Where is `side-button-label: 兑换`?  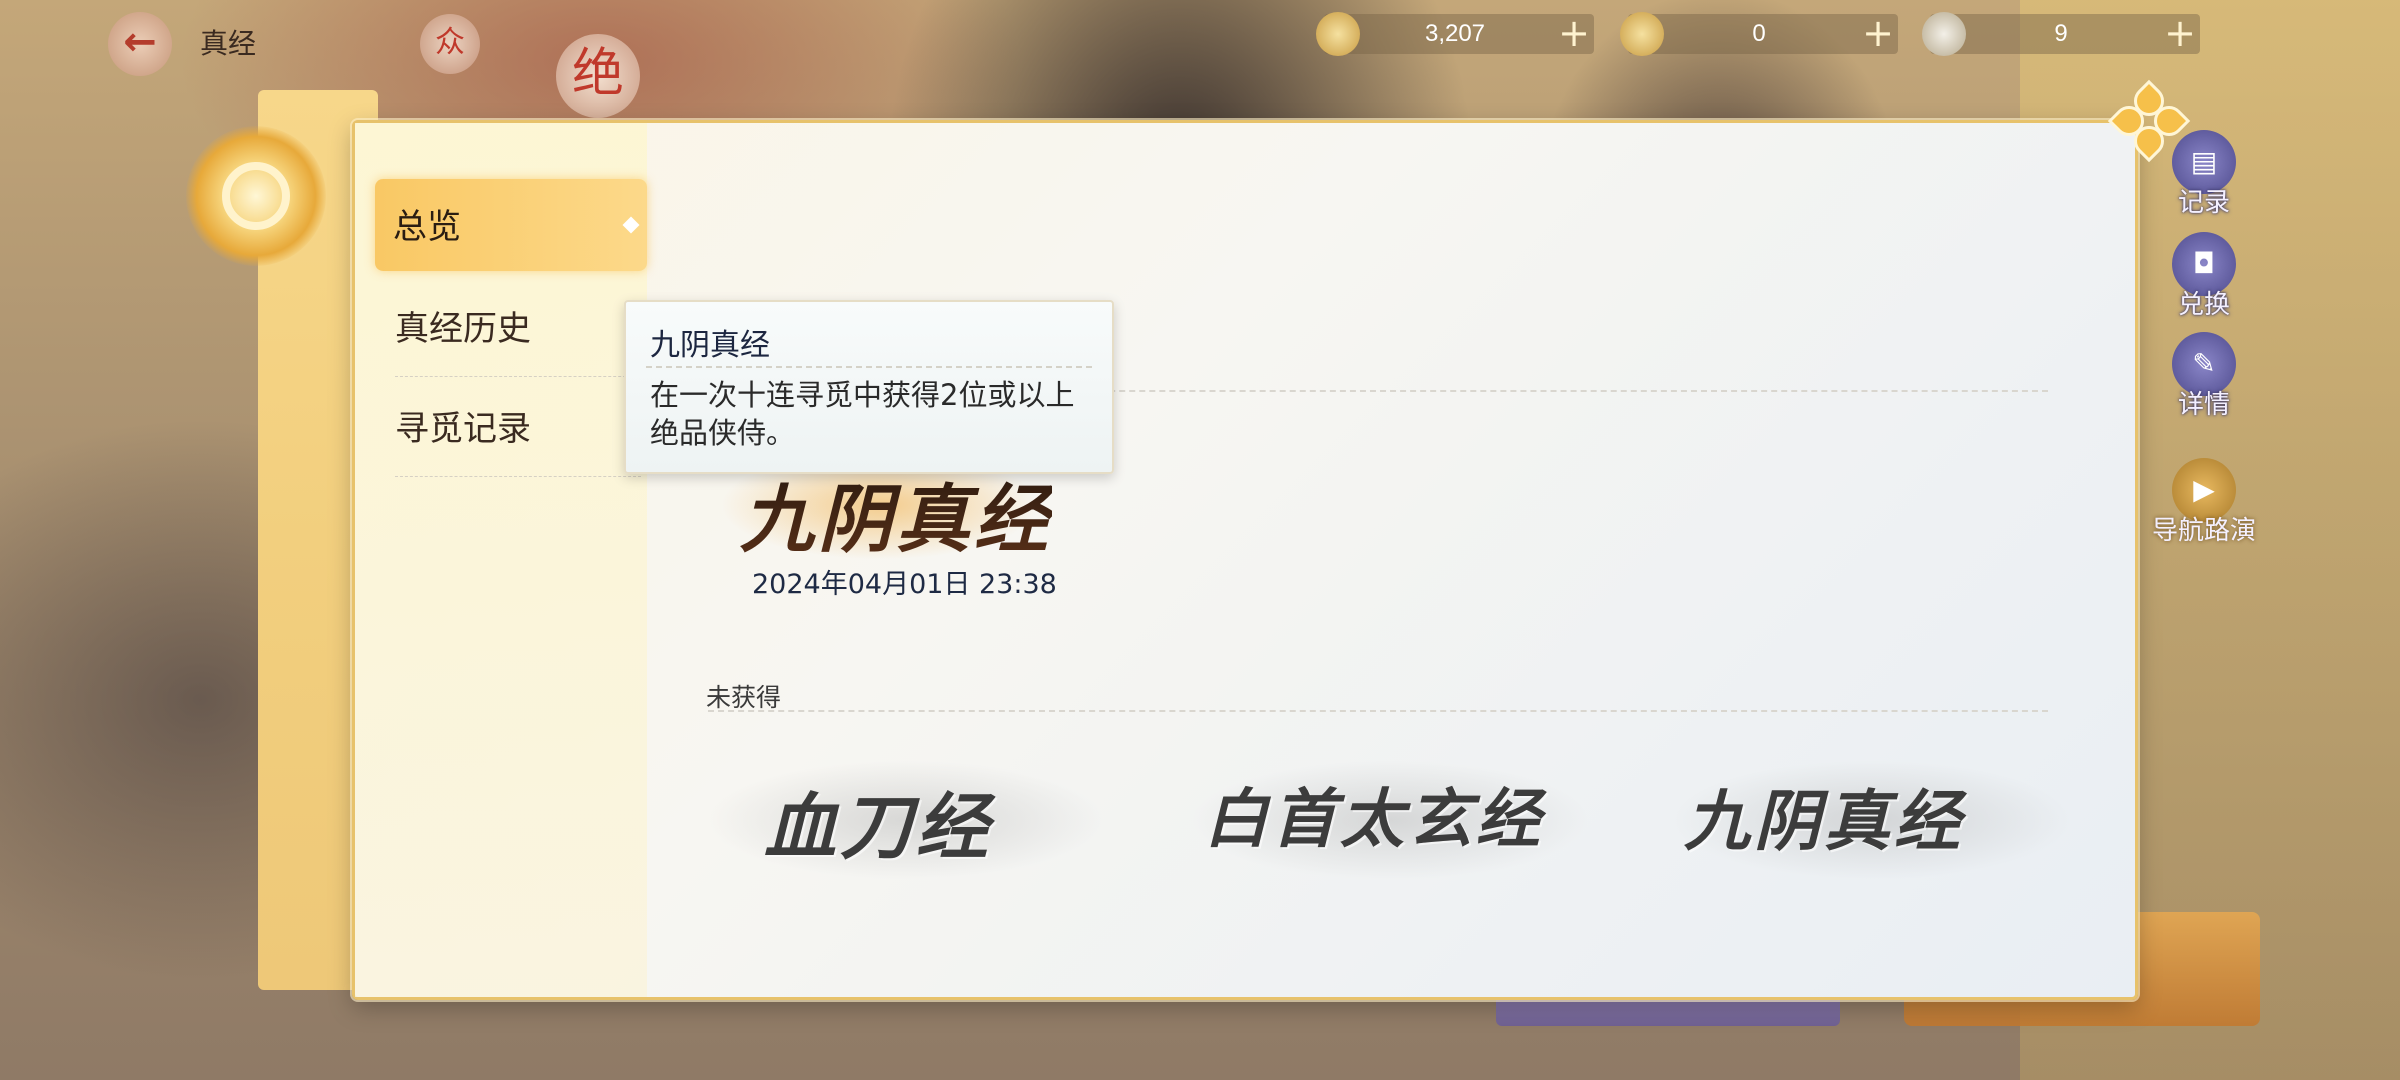 side-button-label: 兑换 is located at coordinates (2203, 305).